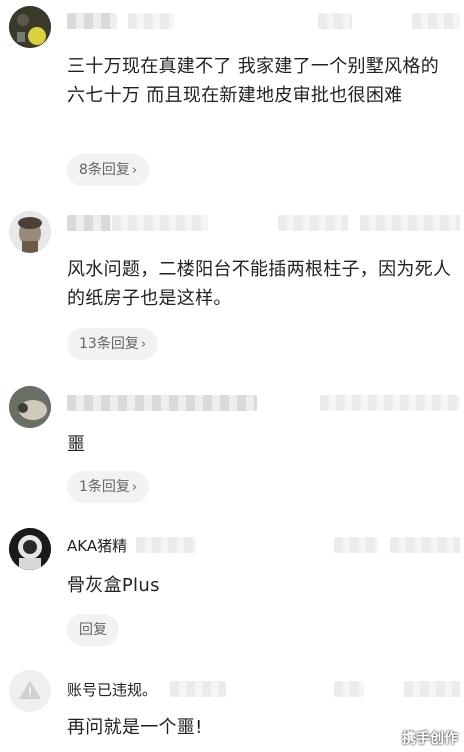  I want to click on reply-label: 回复, so click(93, 630).